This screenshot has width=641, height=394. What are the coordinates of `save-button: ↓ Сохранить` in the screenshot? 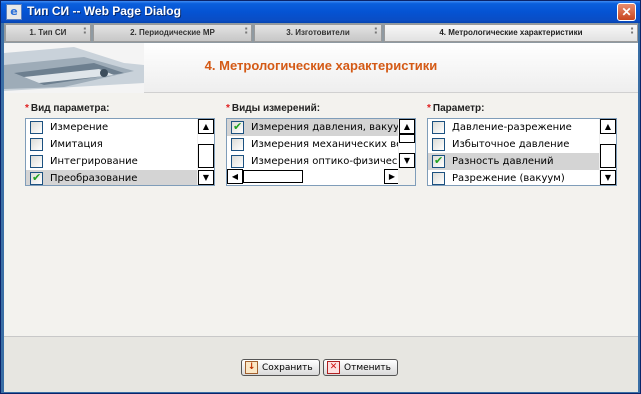 It's located at (280, 367).